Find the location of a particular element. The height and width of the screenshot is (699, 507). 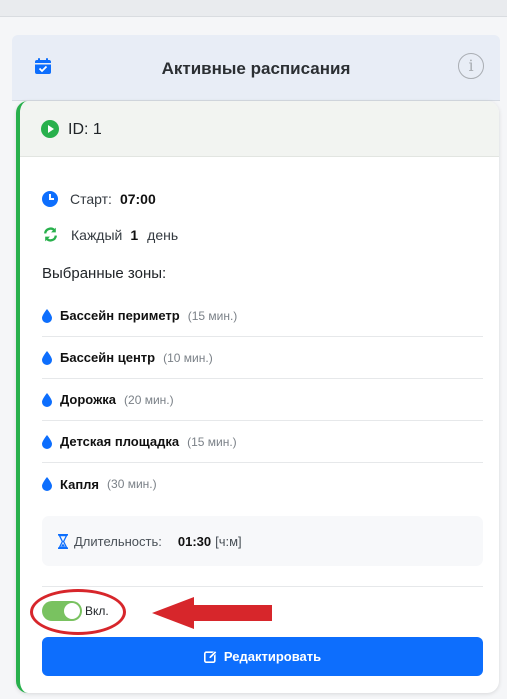

start-label: Старт: is located at coordinates (91, 199).